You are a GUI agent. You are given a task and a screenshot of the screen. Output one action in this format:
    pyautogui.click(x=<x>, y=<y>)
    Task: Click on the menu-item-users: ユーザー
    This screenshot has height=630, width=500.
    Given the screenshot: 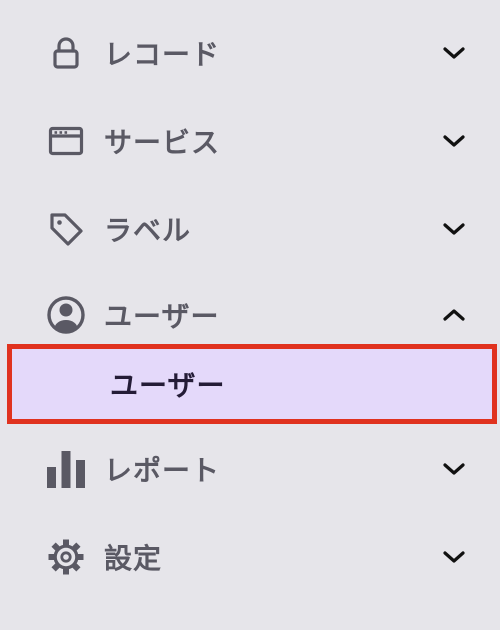 What is the action you would take?
    pyautogui.click(x=250, y=315)
    